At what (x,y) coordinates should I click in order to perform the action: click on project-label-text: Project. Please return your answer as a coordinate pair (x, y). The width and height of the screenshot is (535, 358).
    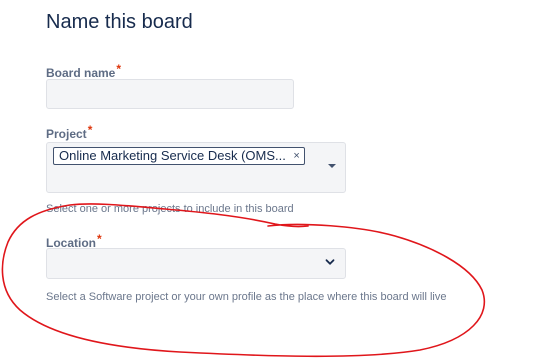
    Looking at the image, I should click on (66, 134).